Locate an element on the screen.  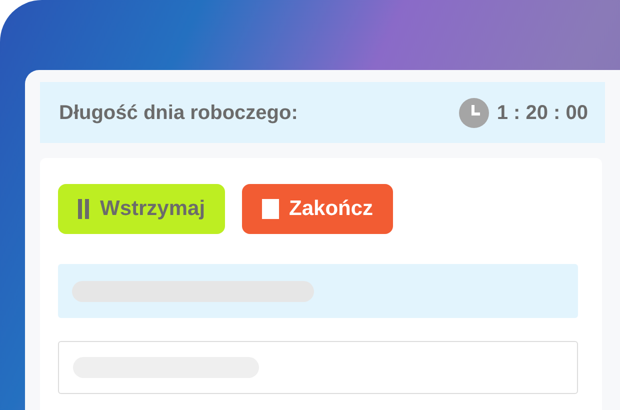
pause-icon is located at coordinates (84, 209).